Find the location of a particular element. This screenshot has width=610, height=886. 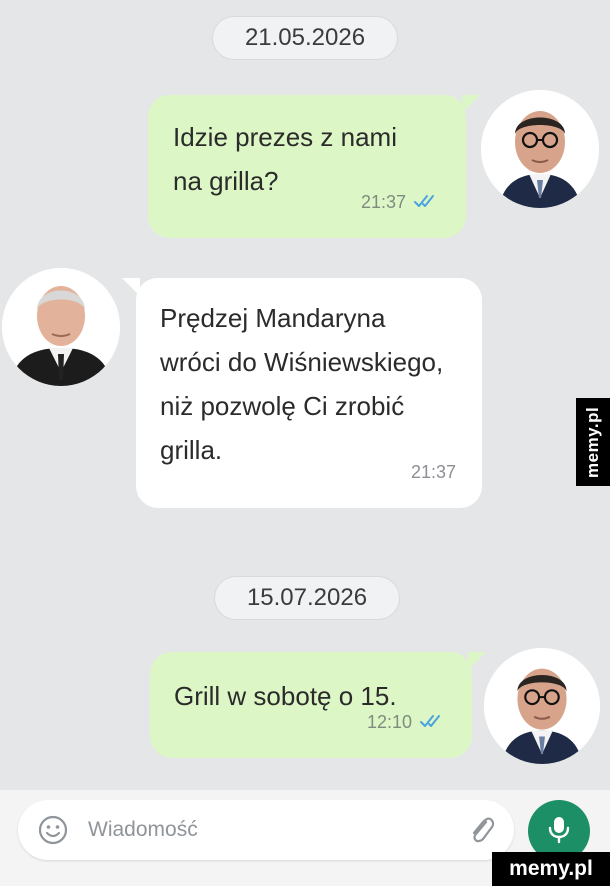

watermark-side: memy.pl is located at coordinates (593, 442).